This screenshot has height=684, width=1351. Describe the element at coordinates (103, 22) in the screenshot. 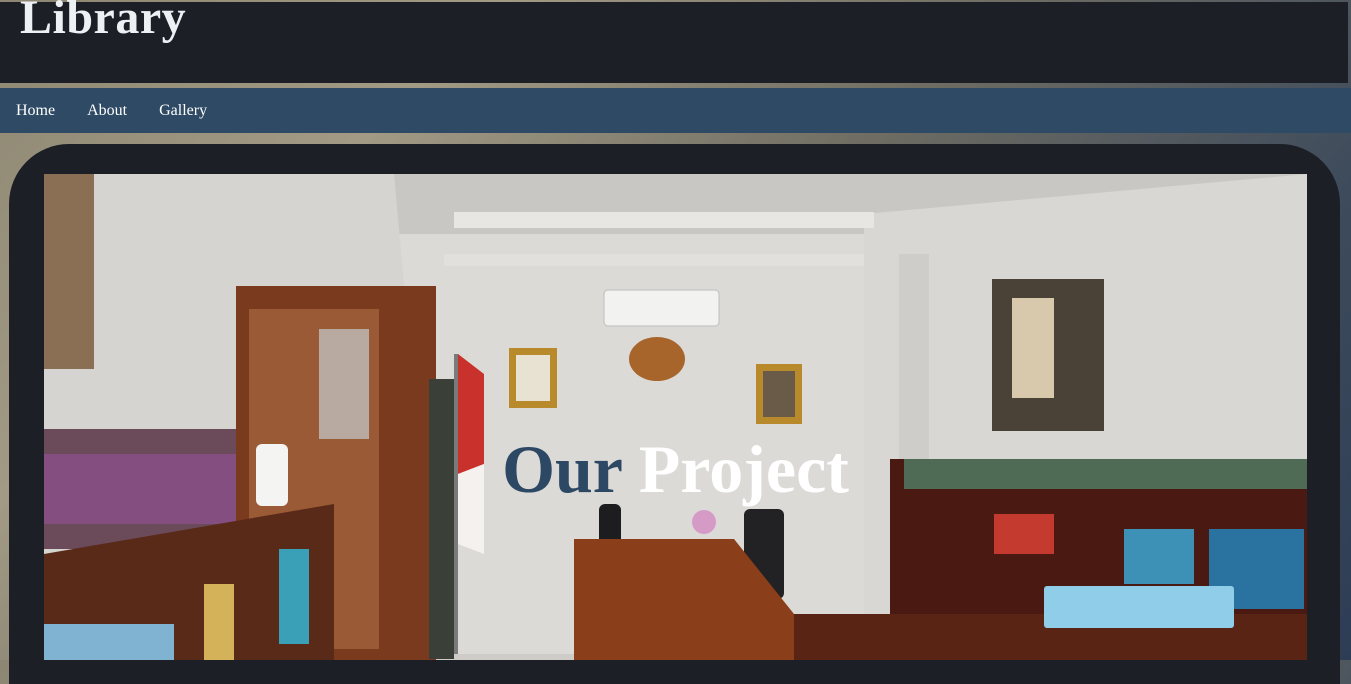

I see `site-title: Library` at that location.